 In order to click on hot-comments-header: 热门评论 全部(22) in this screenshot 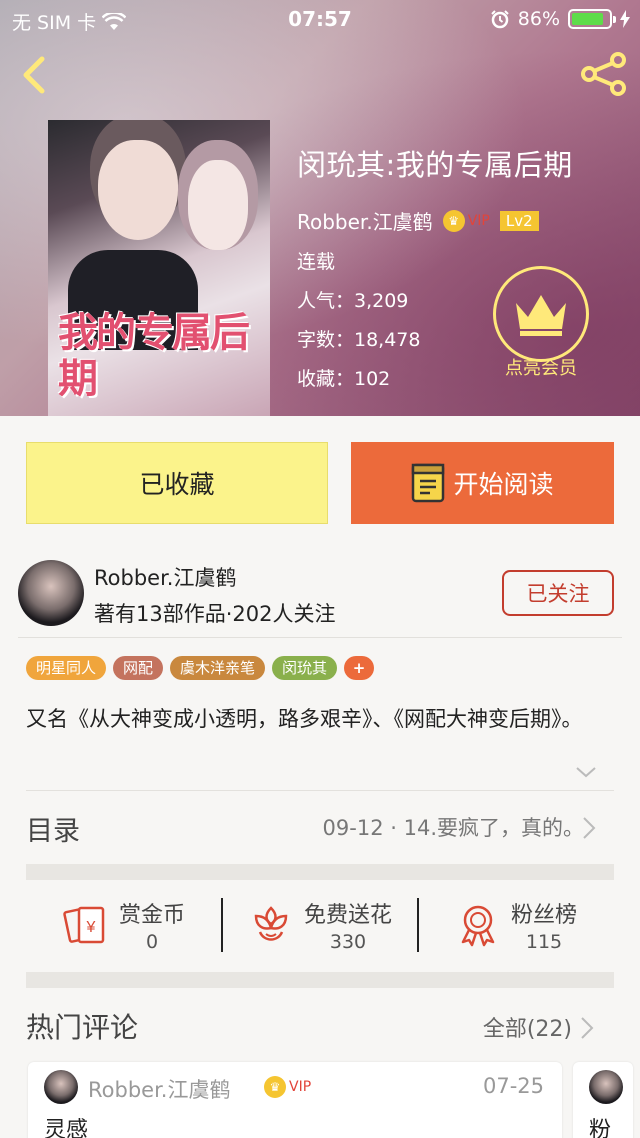, I will do `click(320, 1025)`.